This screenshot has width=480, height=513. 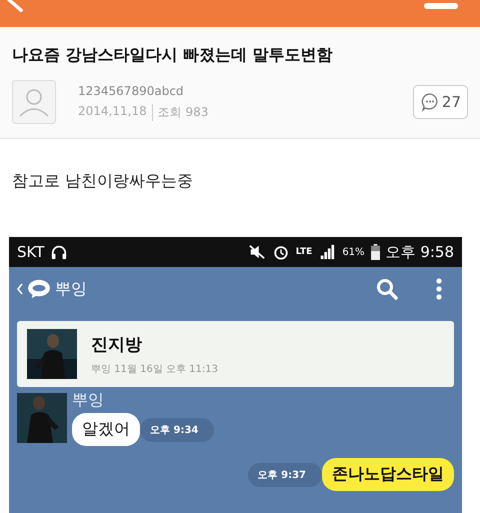 What do you see at coordinates (131, 91) in the screenshot?
I see `author-name: 1234567890abcd` at bounding box center [131, 91].